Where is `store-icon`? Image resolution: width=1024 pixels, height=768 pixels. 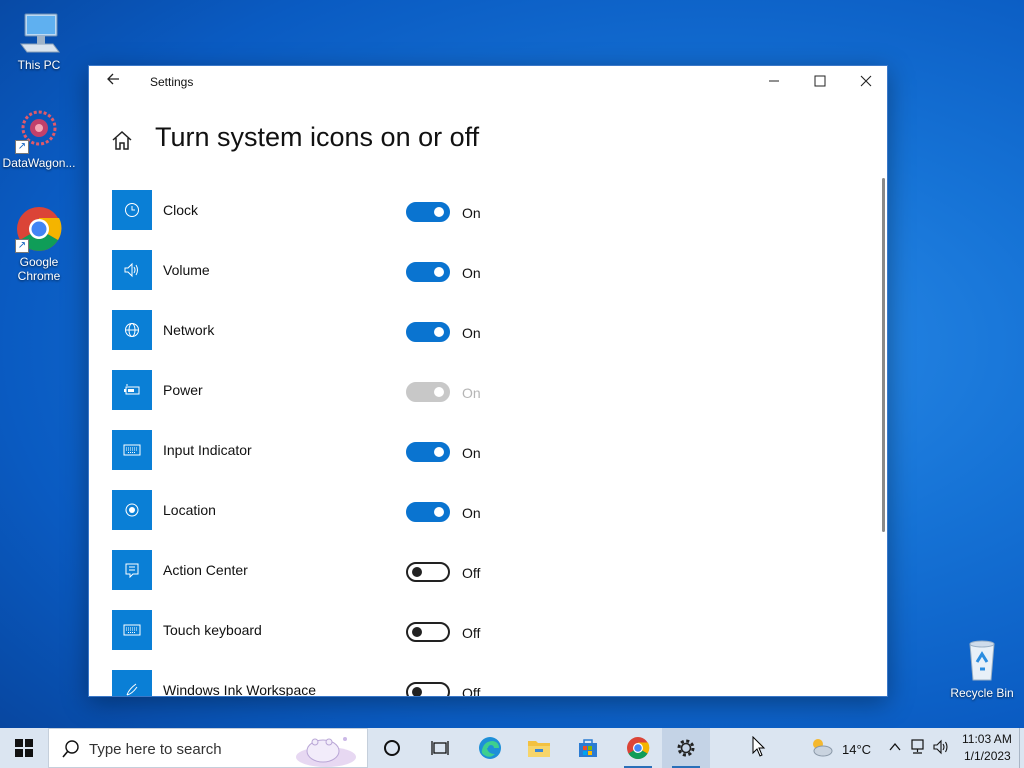 store-icon is located at coordinates (588, 748).